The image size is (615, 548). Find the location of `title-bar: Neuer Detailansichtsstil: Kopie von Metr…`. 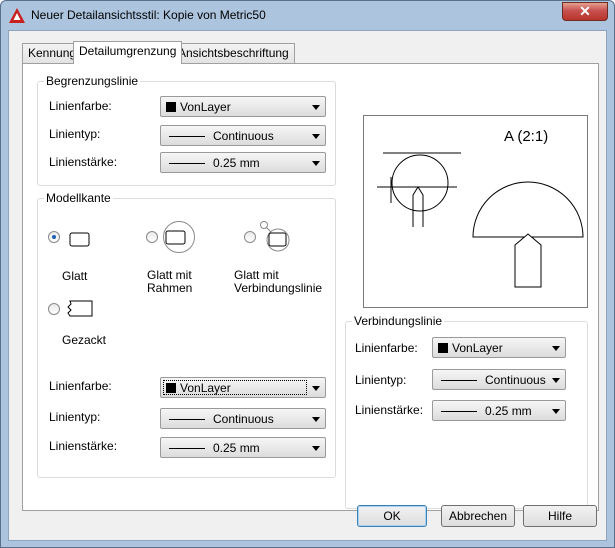

title-bar: Neuer Detailansichtsstil: Kopie von Metr… is located at coordinates (307, 15).